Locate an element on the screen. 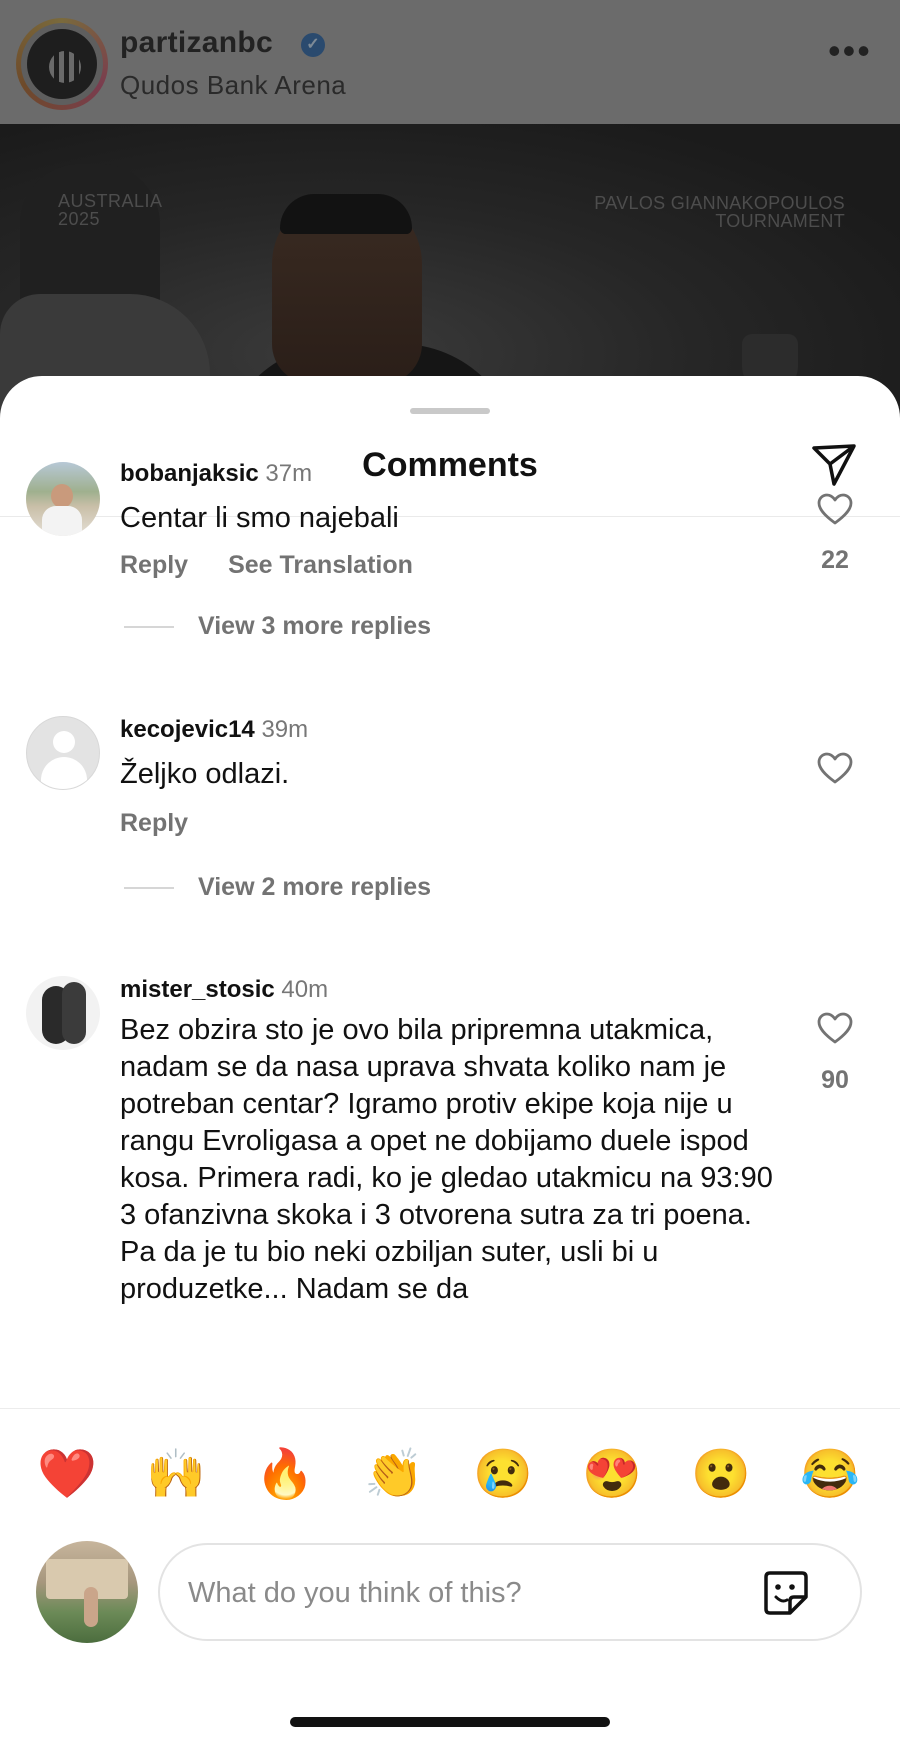  comment-username: bobanjaksic 37m is located at coordinates (216, 474).